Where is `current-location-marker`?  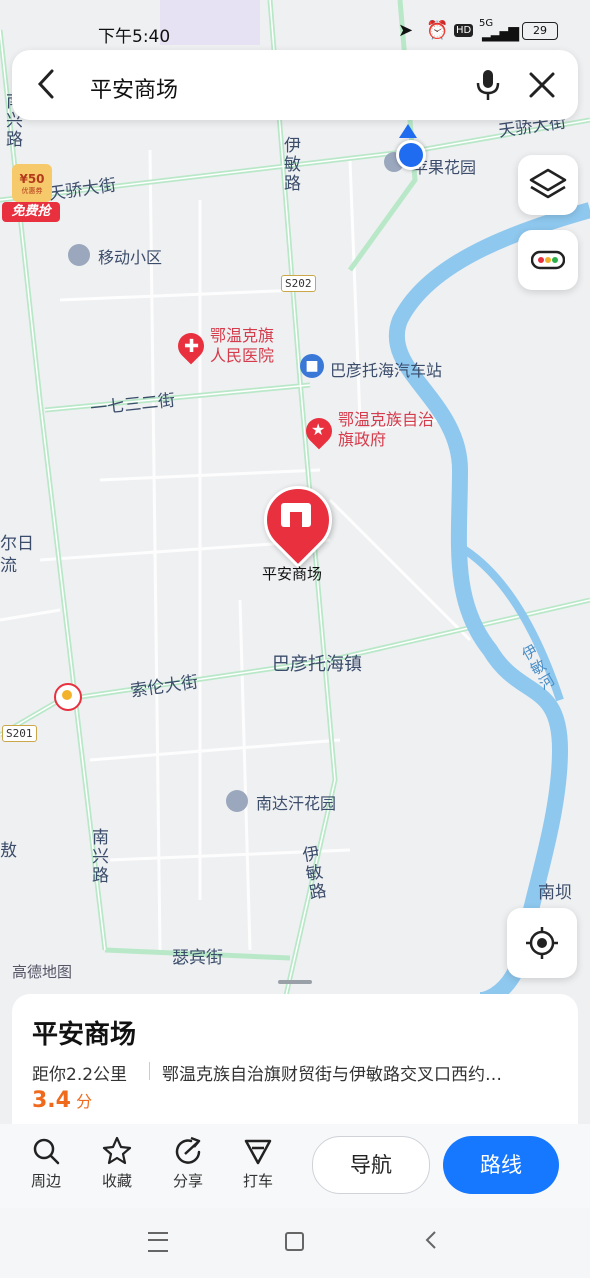 current-location-marker is located at coordinates (411, 155).